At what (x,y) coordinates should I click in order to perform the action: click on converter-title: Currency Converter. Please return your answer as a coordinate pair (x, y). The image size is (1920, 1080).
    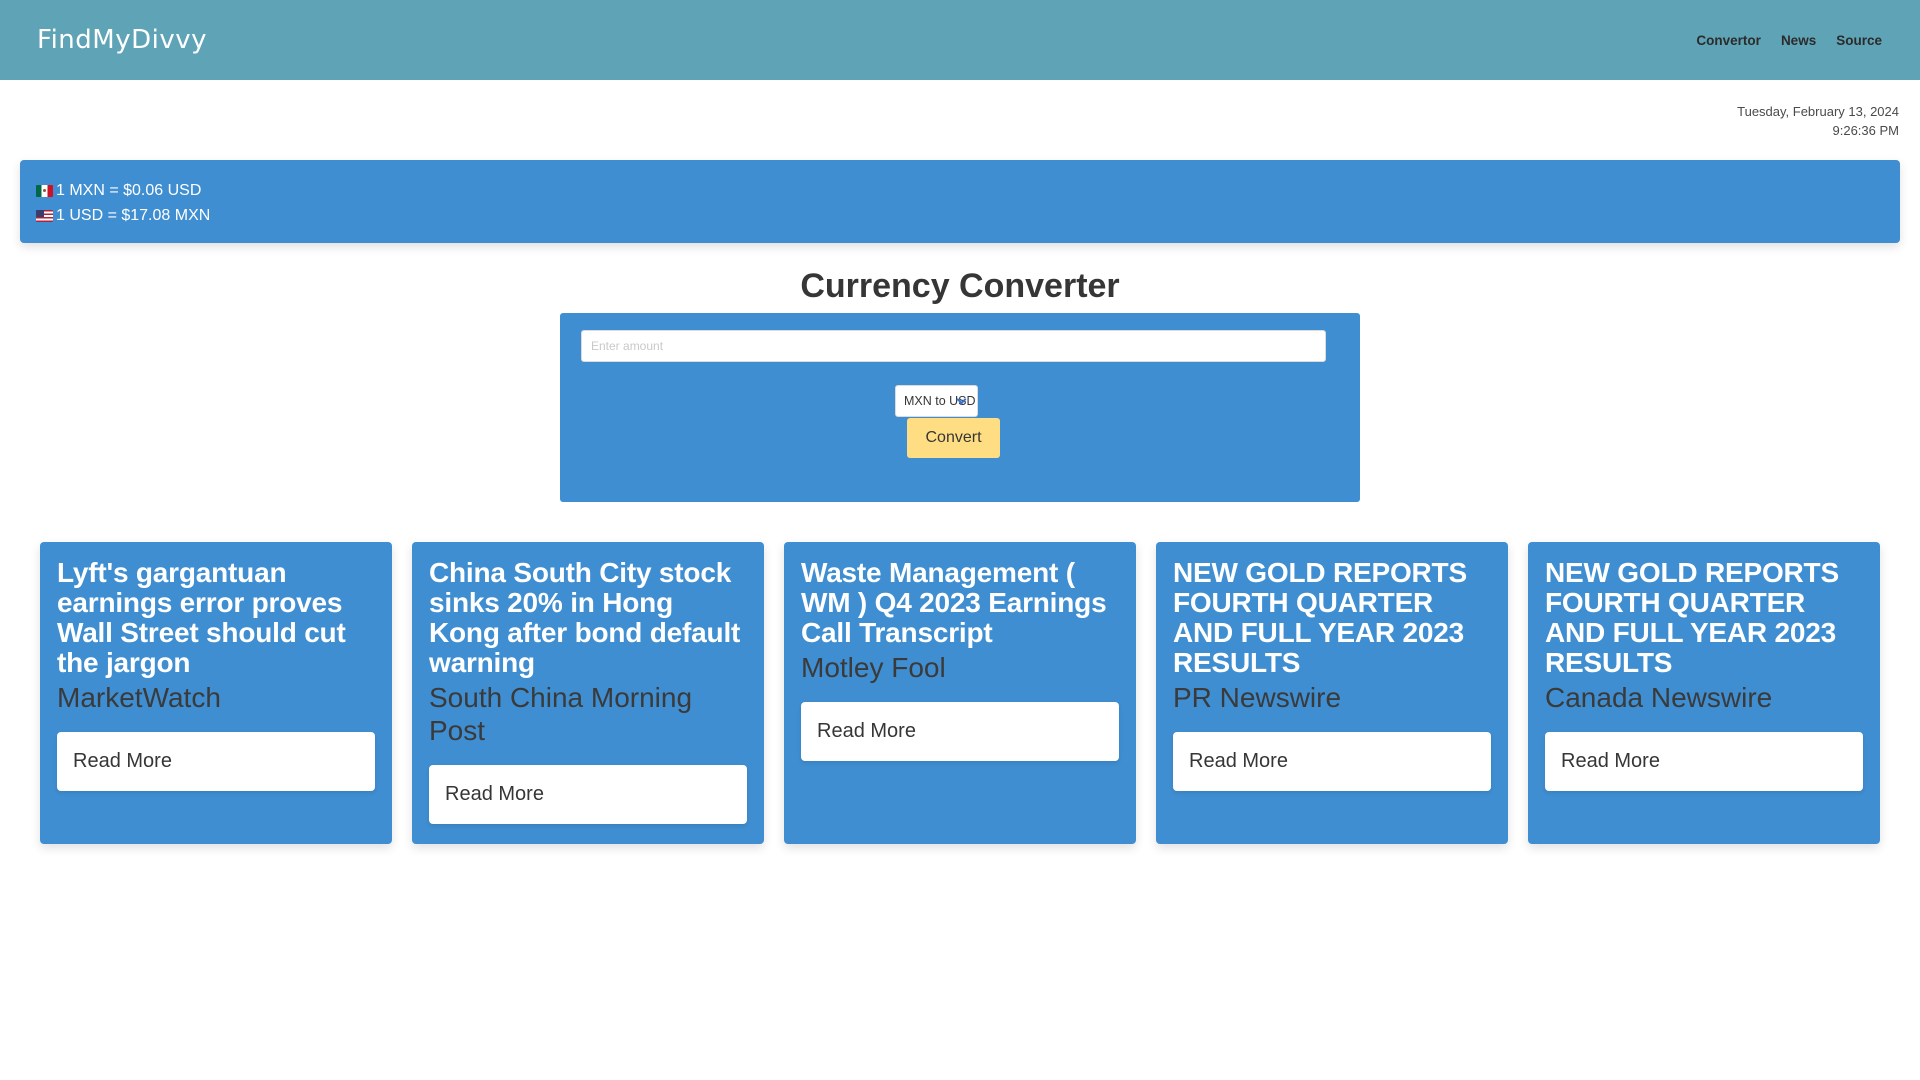
    Looking at the image, I should click on (960, 286).